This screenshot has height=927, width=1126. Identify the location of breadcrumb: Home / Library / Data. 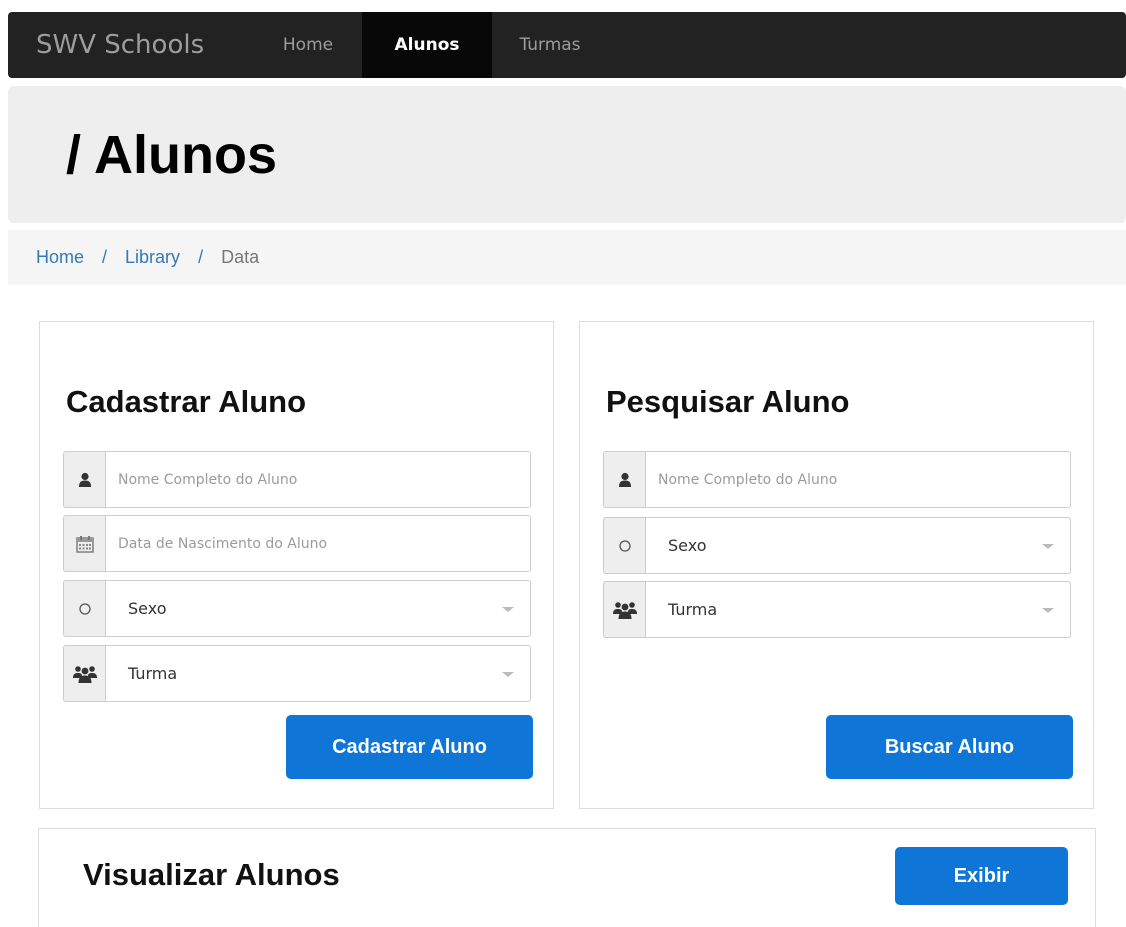
(567, 257).